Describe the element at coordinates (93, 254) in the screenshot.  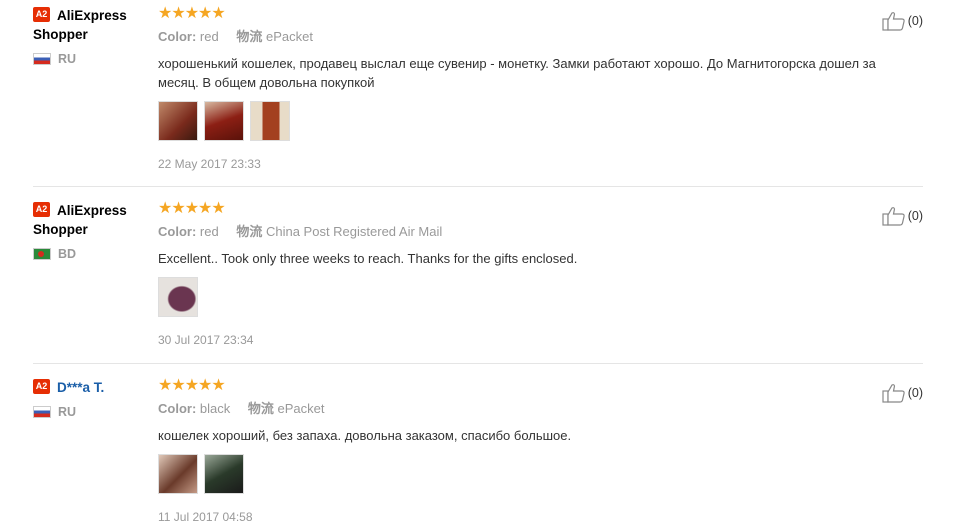
I see `buyer-country: BD` at that location.